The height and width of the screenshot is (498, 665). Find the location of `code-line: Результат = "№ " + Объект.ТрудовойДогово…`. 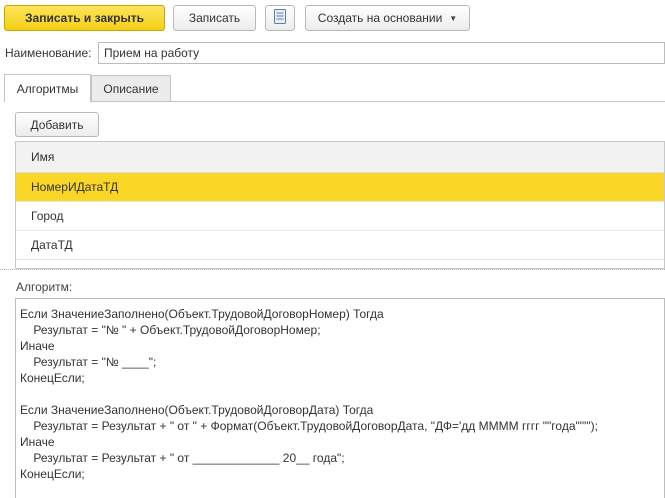

code-line: Результат = "№ " + Объект.ТрудовойДогово… is located at coordinates (170, 330).